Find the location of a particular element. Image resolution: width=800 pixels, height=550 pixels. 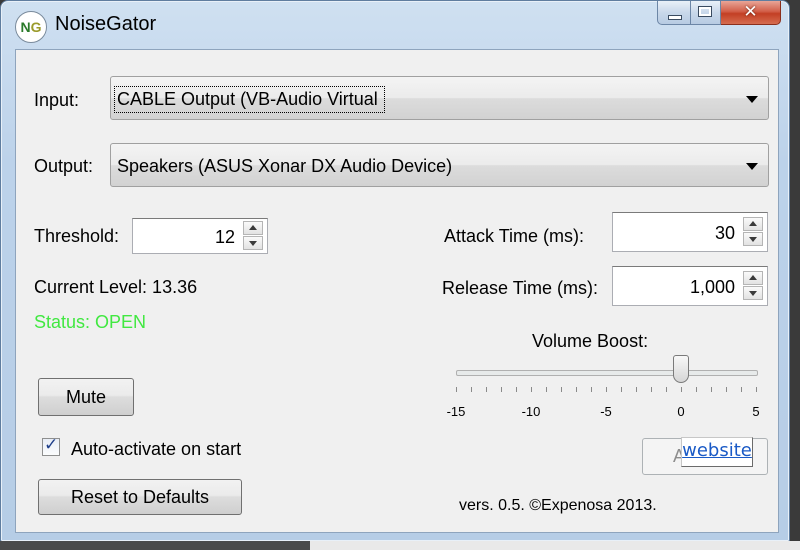

caption-buttons: ✕ is located at coordinates (719, 14).